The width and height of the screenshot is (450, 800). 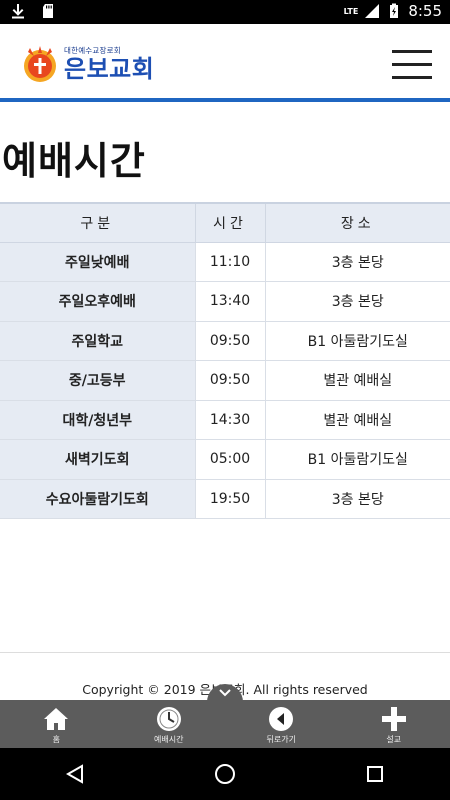 I want to click on table-row: 새벽기도회 05:00 B1 아둘람기도실, so click(x=225, y=459).